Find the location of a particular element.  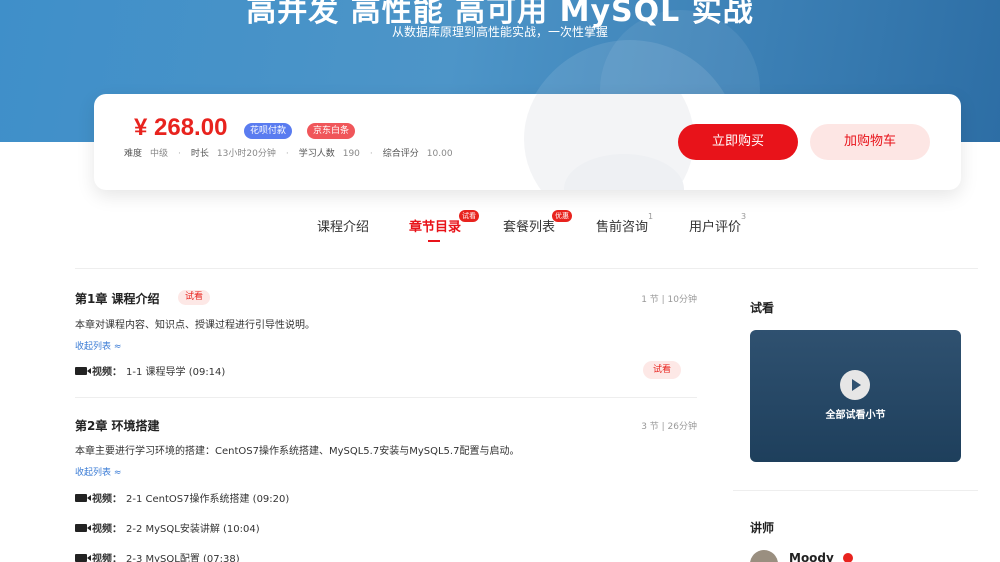

chapter-trial-badge: 试看 is located at coordinates (194, 297).